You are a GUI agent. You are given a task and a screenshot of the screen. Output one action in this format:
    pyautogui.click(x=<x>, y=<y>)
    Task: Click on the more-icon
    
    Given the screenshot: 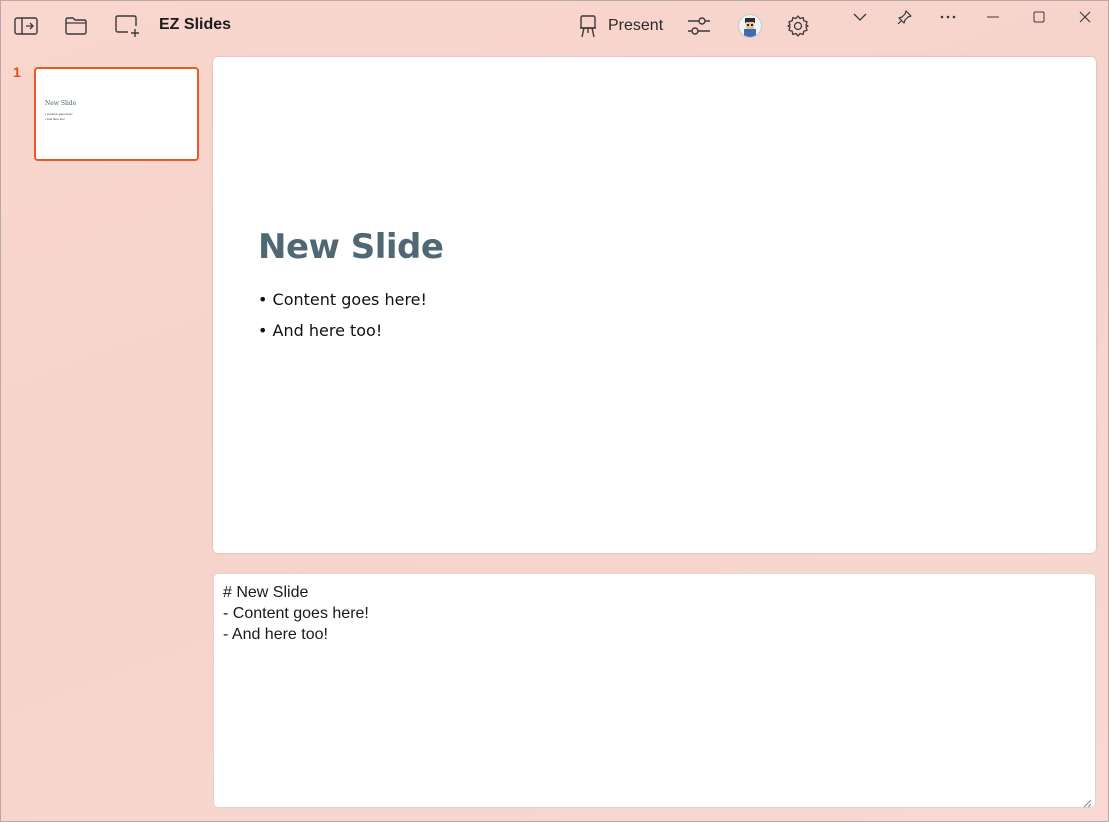 What is the action you would take?
    pyautogui.click(x=948, y=17)
    